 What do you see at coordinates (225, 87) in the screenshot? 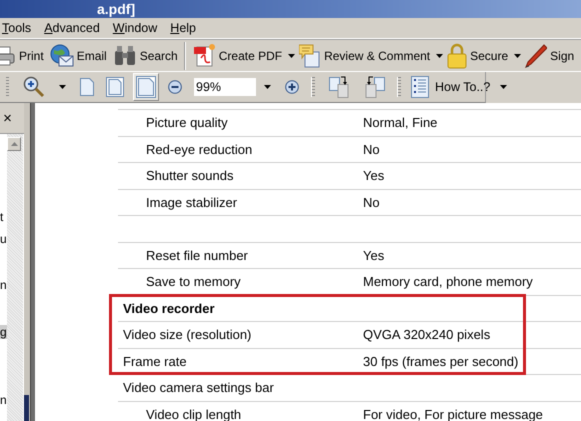
I see `zoom-field: 99%` at bounding box center [225, 87].